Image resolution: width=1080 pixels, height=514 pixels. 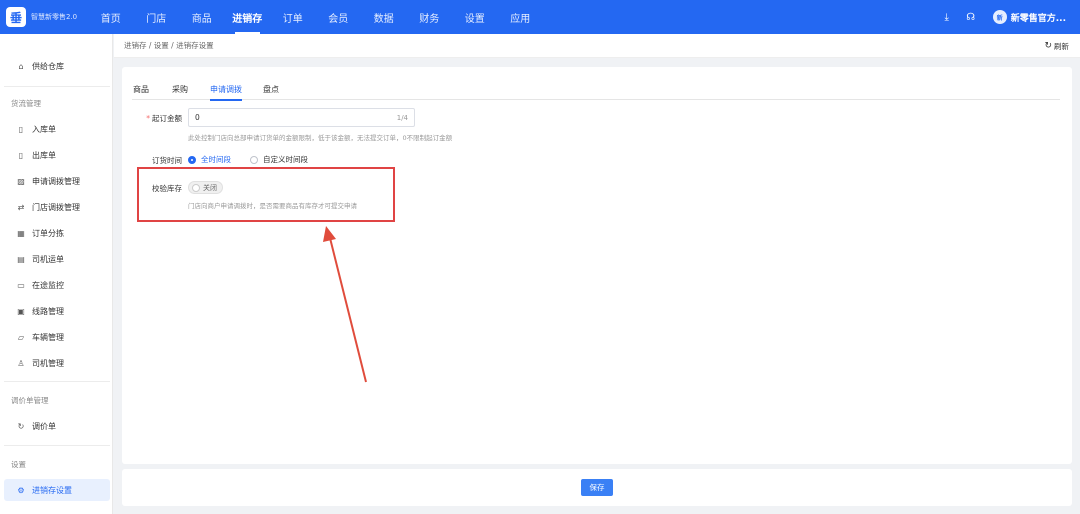 I want to click on save-button: 保存, so click(x=597, y=487).